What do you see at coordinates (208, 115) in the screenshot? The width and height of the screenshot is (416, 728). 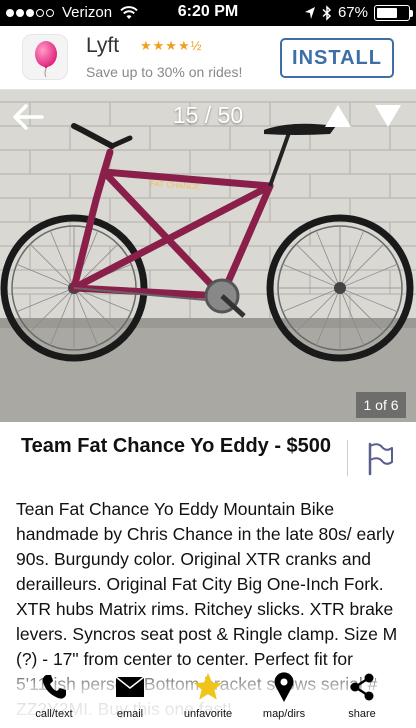 I see `listing-counter: 15 / 50` at bounding box center [208, 115].